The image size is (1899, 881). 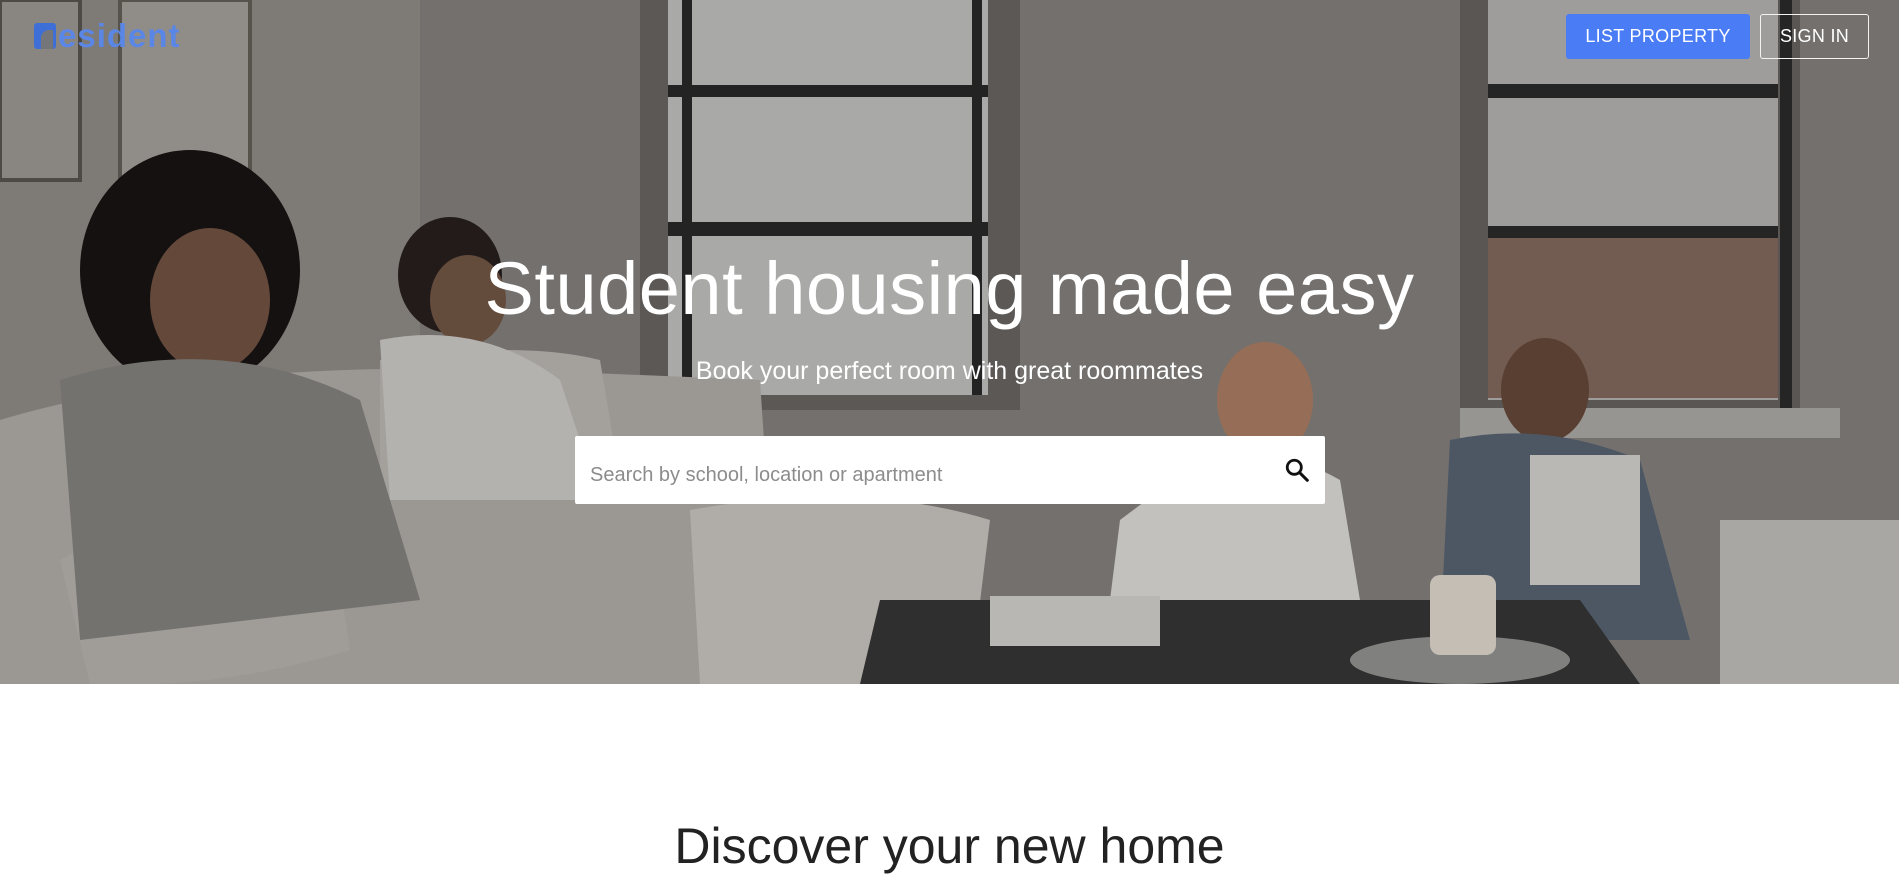 What do you see at coordinates (949, 288) in the screenshot?
I see `hero-title: Student housing made easy` at bounding box center [949, 288].